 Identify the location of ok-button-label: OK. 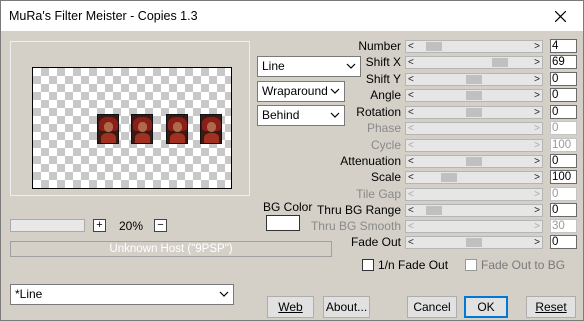
(486, 307).